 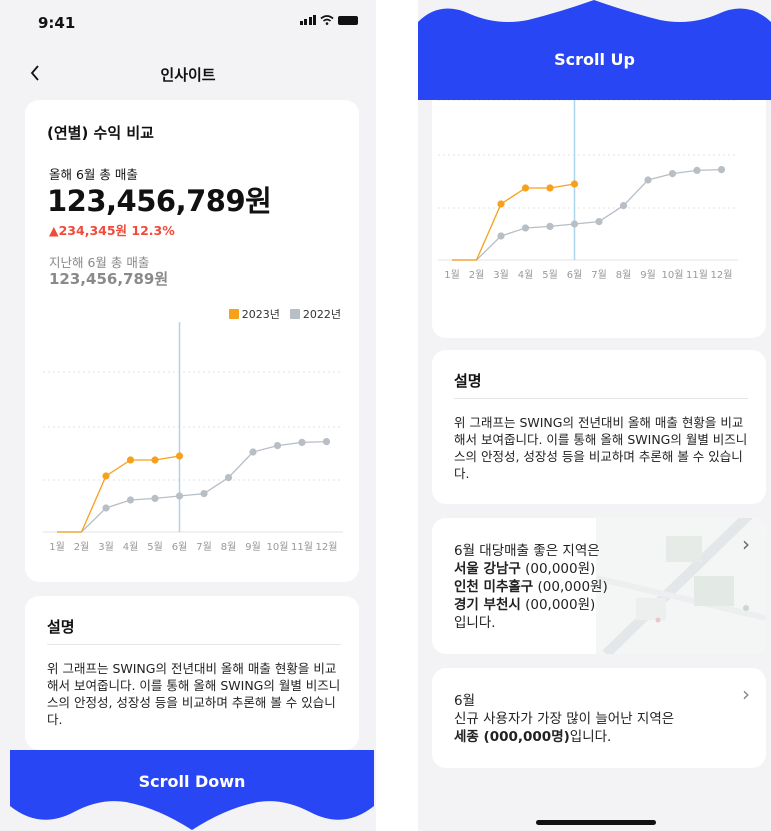 What do you see at coordinates (648, 275) in the screenshot?
I see `x-tick-label: 9월` at bounding box center [648, 275].